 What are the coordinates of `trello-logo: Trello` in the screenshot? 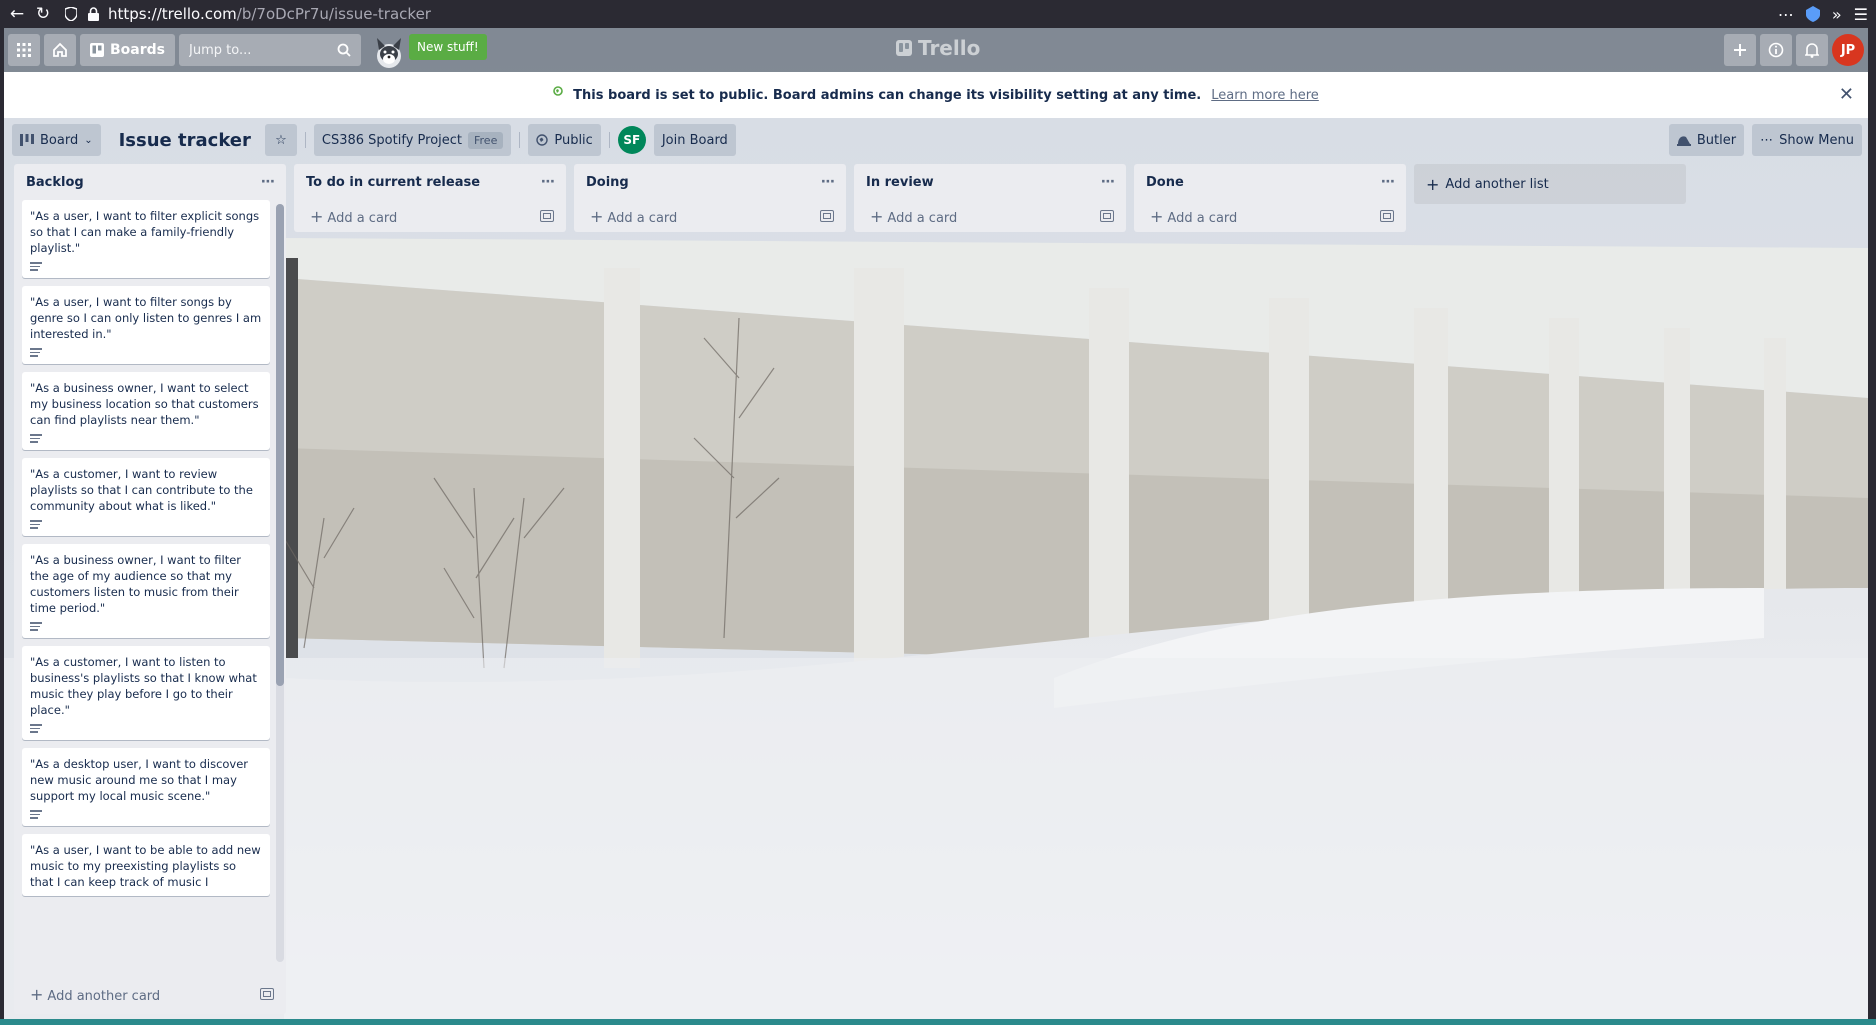 It's located at (938, 48).